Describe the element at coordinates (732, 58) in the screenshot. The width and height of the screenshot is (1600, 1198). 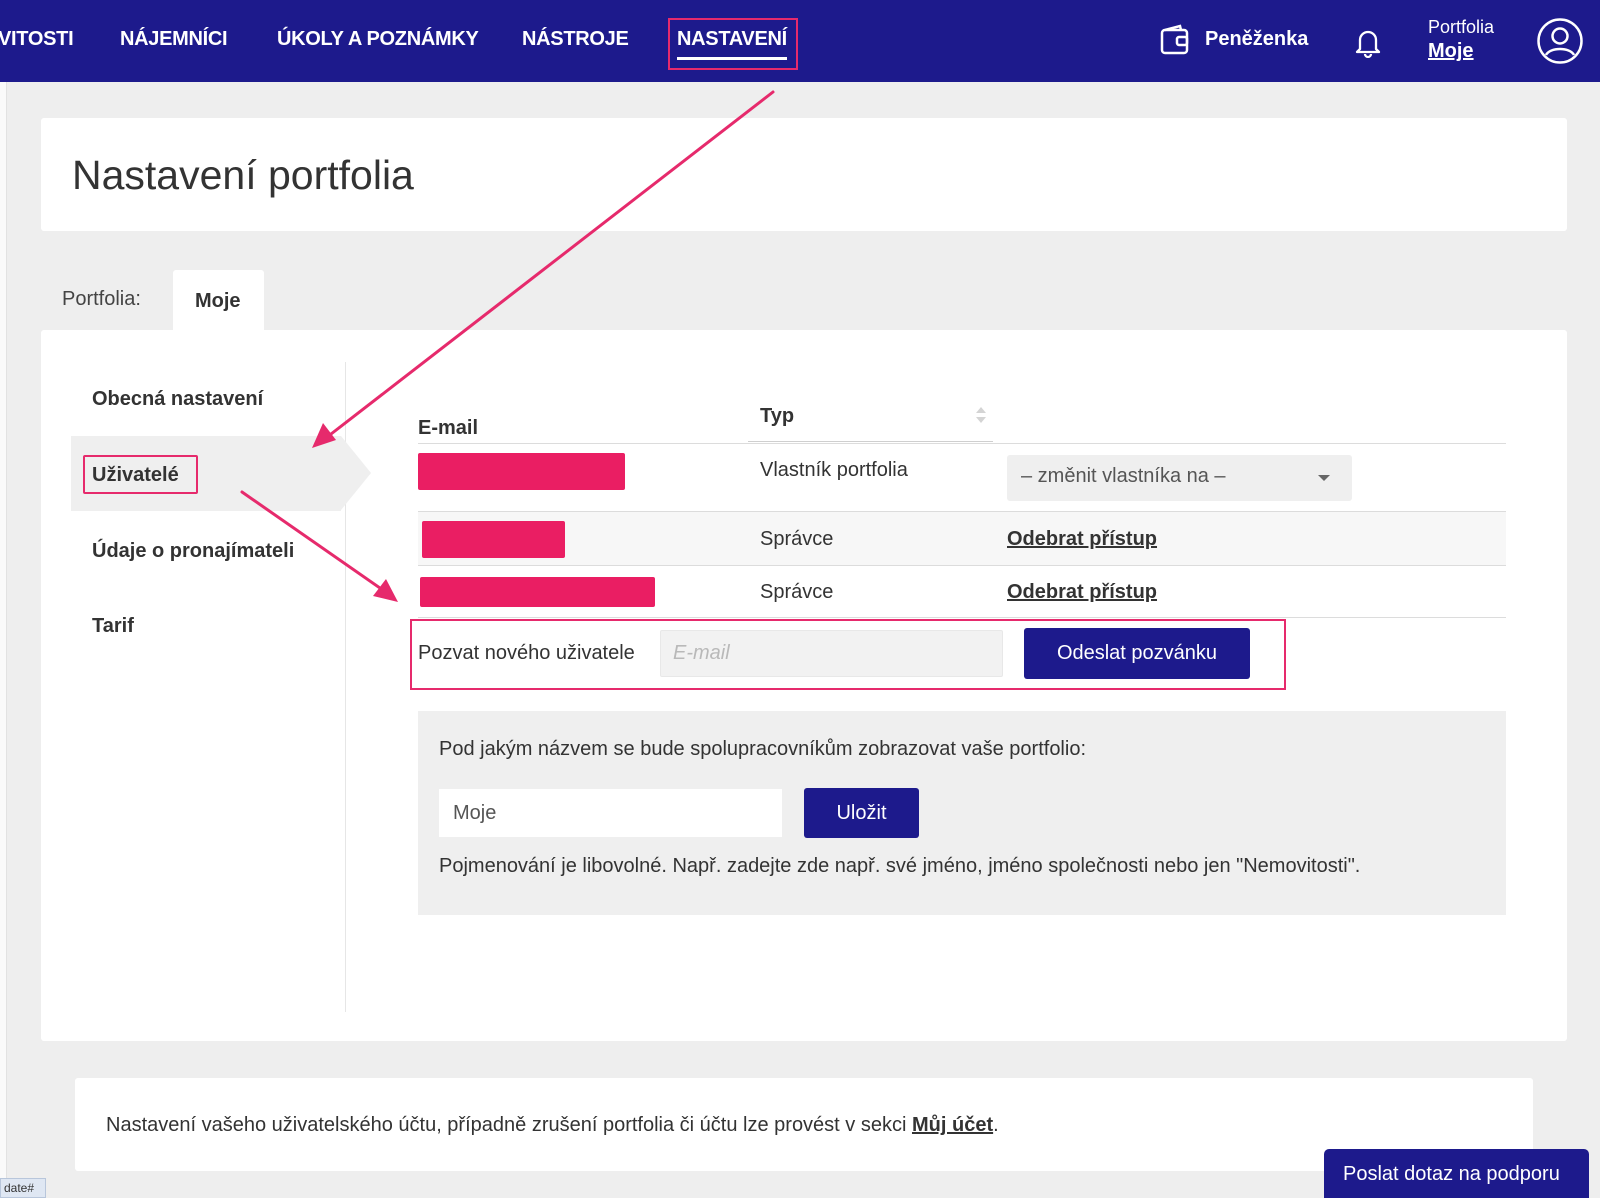
I see `nav-active-underline` at that location.